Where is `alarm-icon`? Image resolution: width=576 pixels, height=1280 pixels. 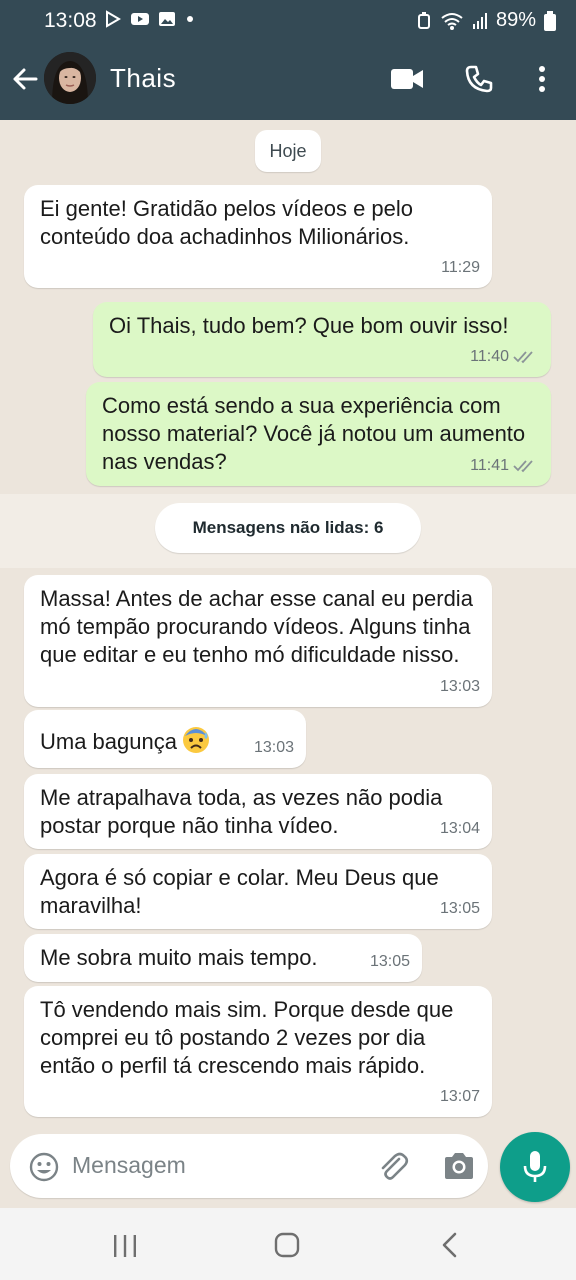
alarm-icon is located at coordinates (423, 20).